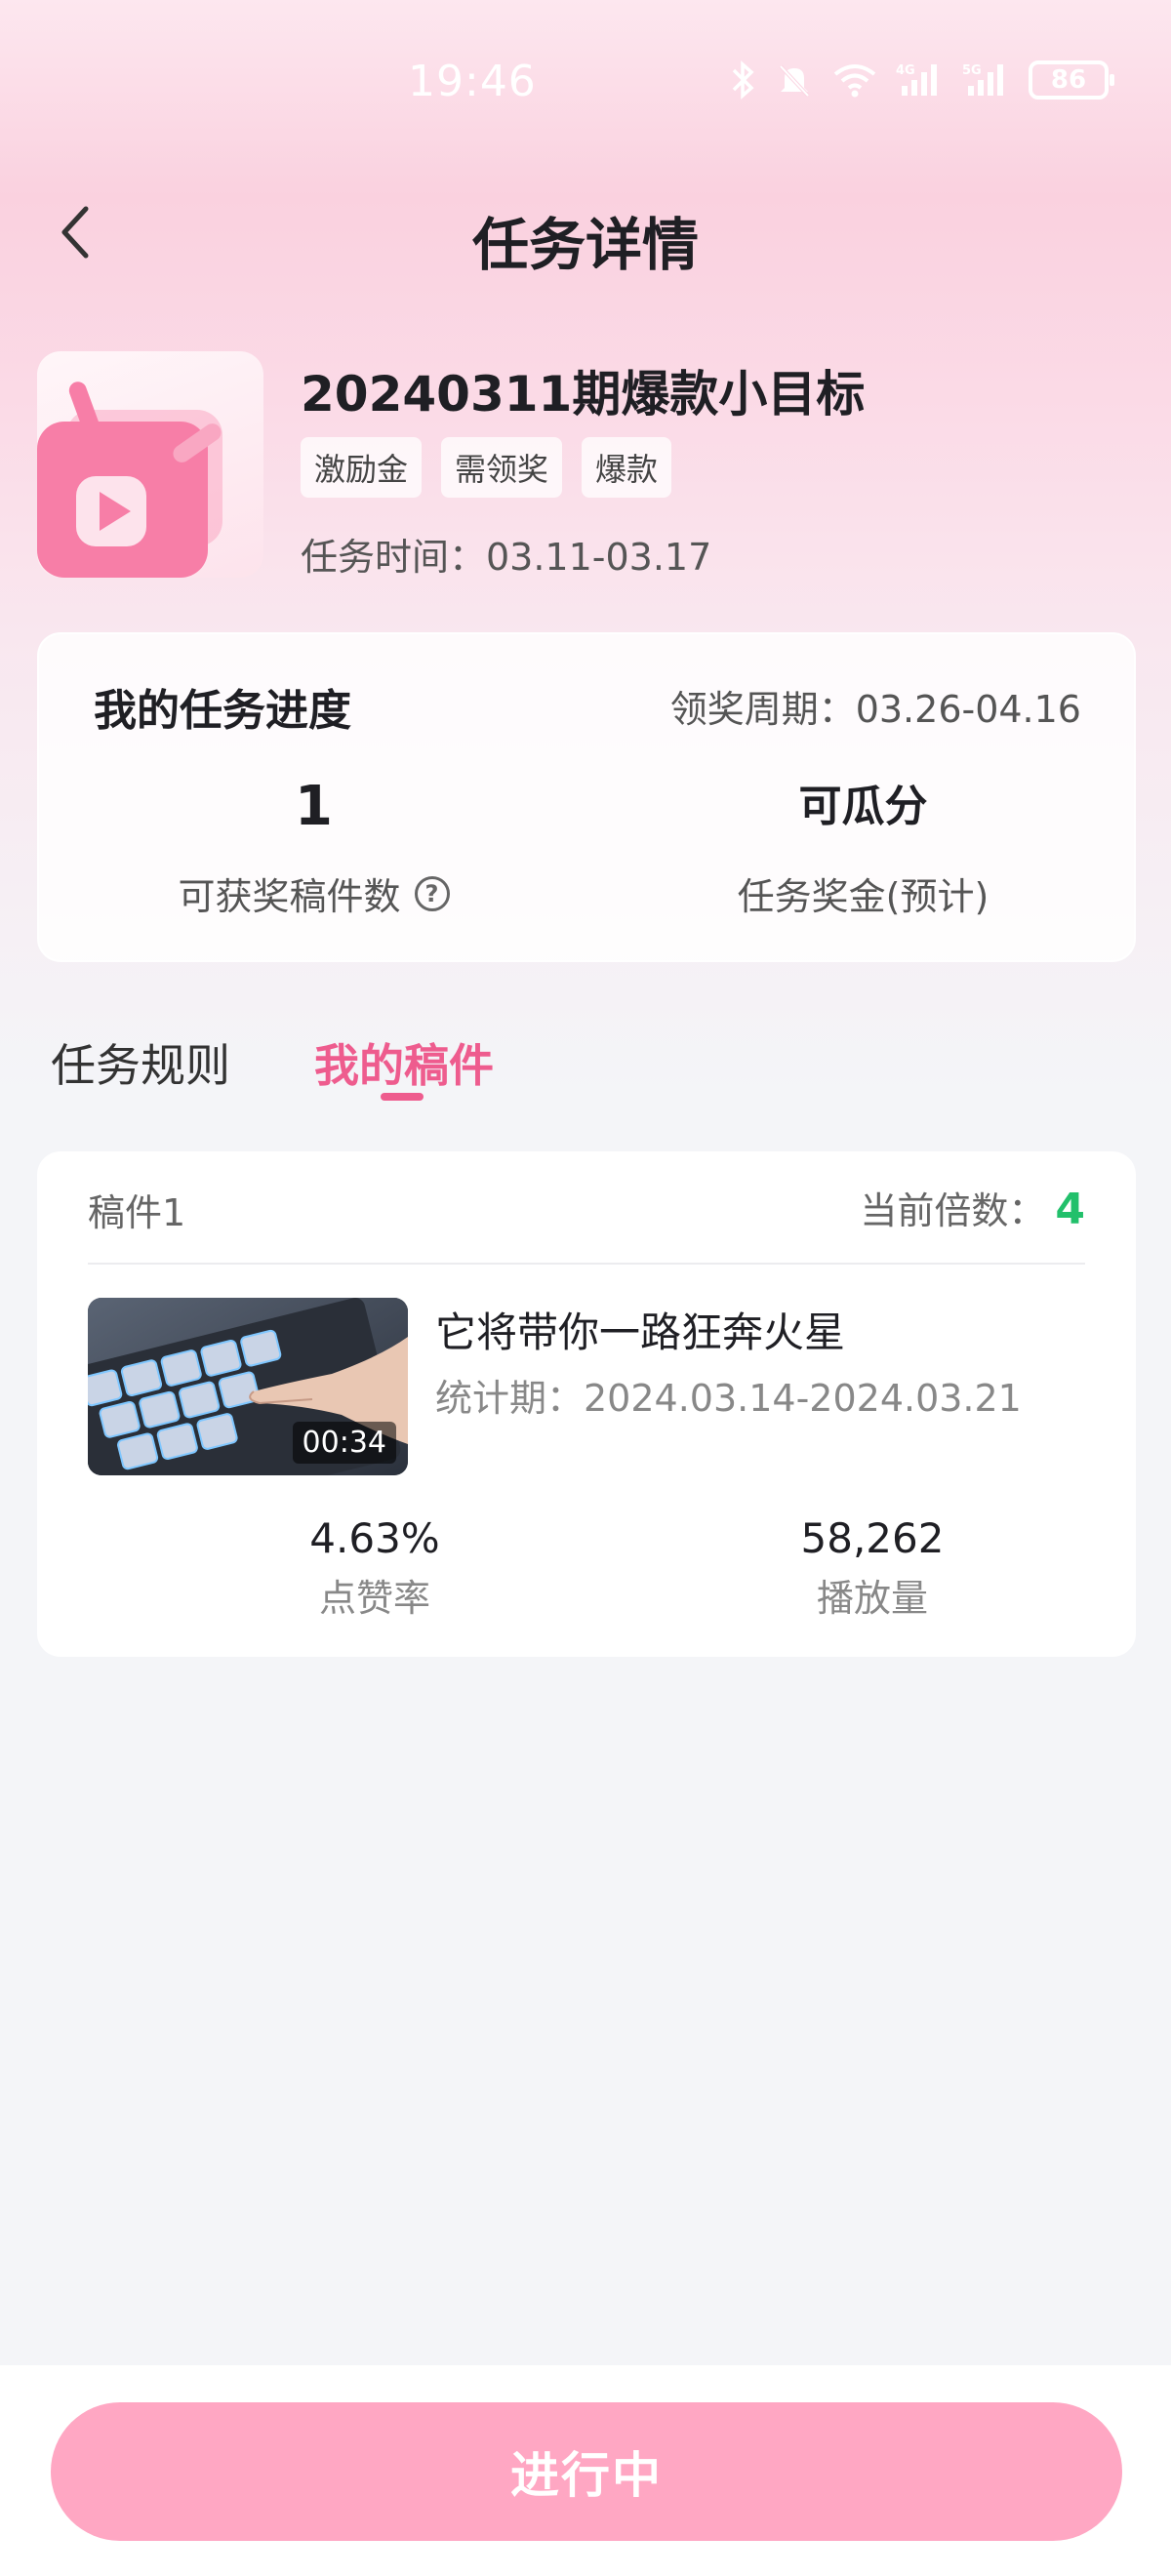 This screenshot has width=1171, height=2576. Describe the element at coordinates (472, 81) in the screenshot. I see `status-time: 19:46` at that location.